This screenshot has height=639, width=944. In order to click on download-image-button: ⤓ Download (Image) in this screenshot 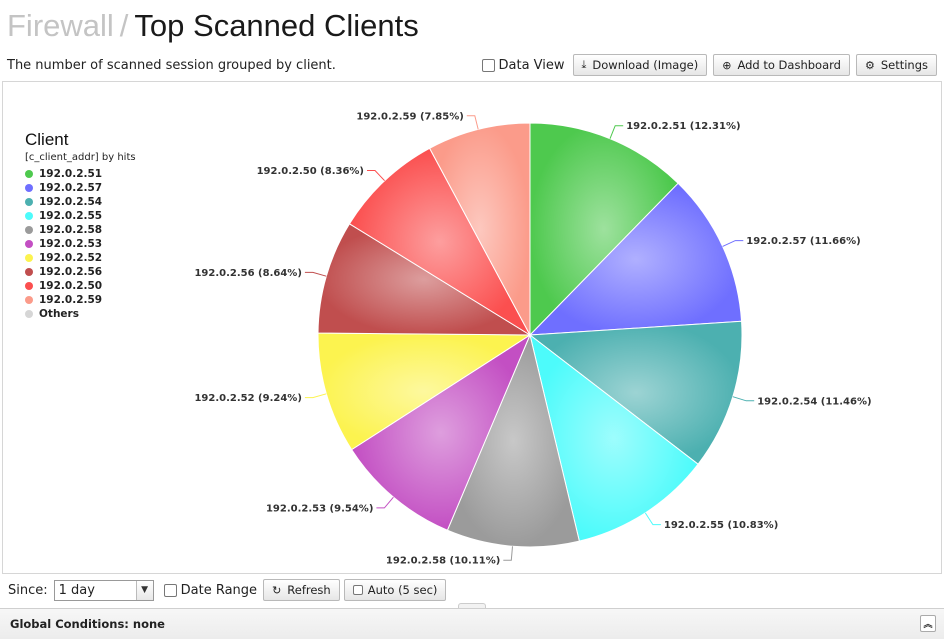, I will do `click(640, 65)`.